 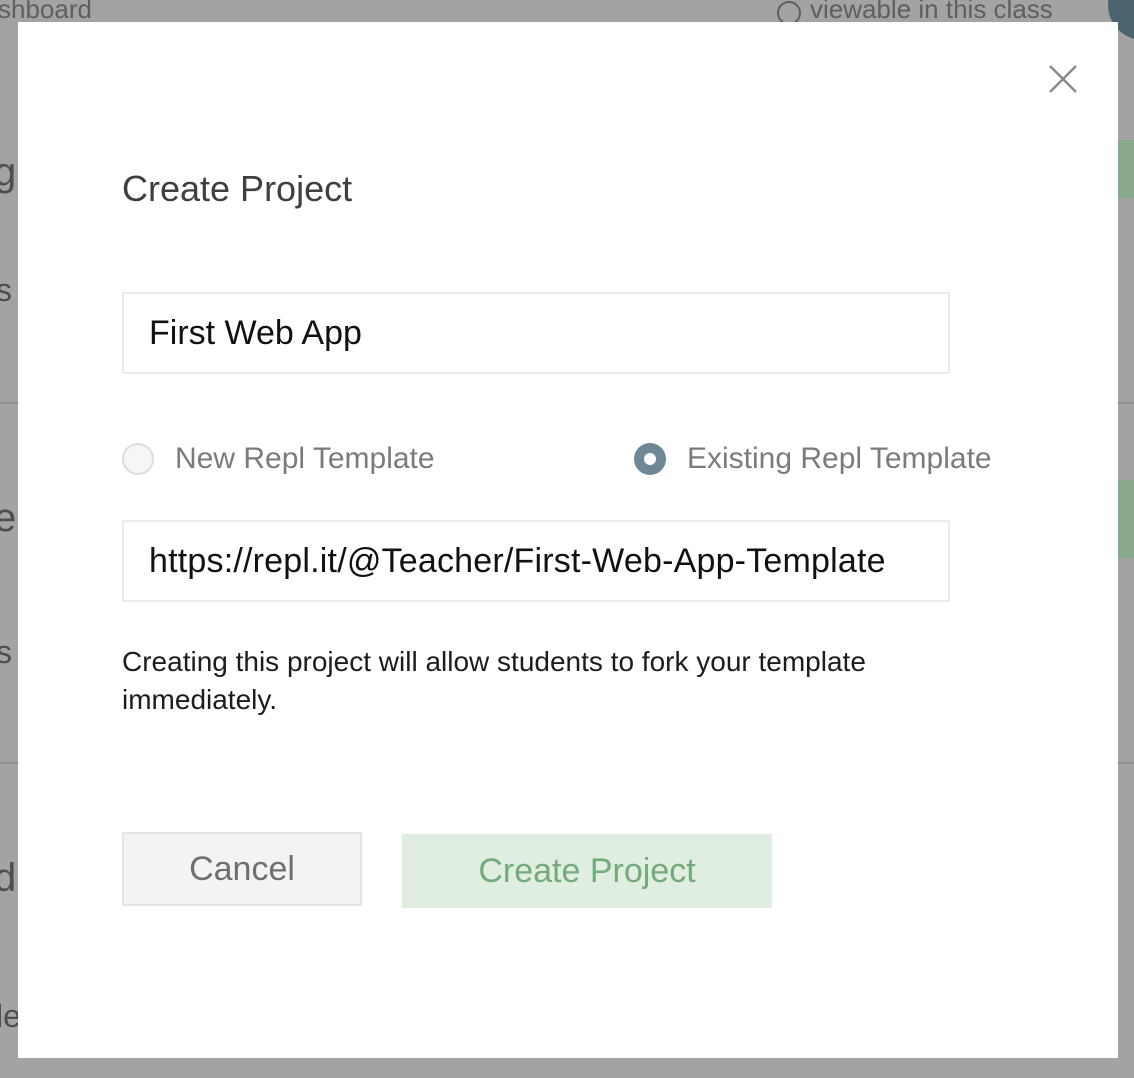 What do you see at coordinates (138, 459) in the screenshot?
I see `new-template-radio` at bounding box center [138, 459].